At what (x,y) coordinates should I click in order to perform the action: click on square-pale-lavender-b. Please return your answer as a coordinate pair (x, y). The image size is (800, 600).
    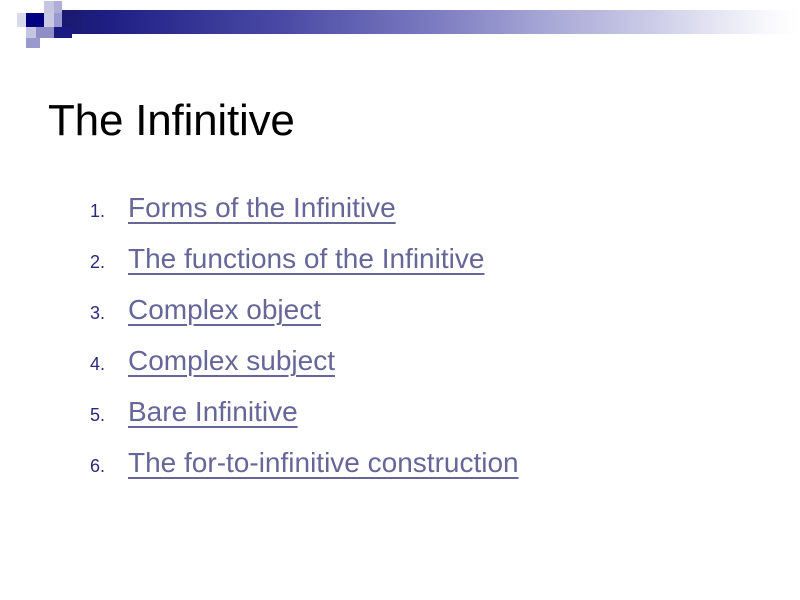
    Looking at the image, I should click on (49, 7).